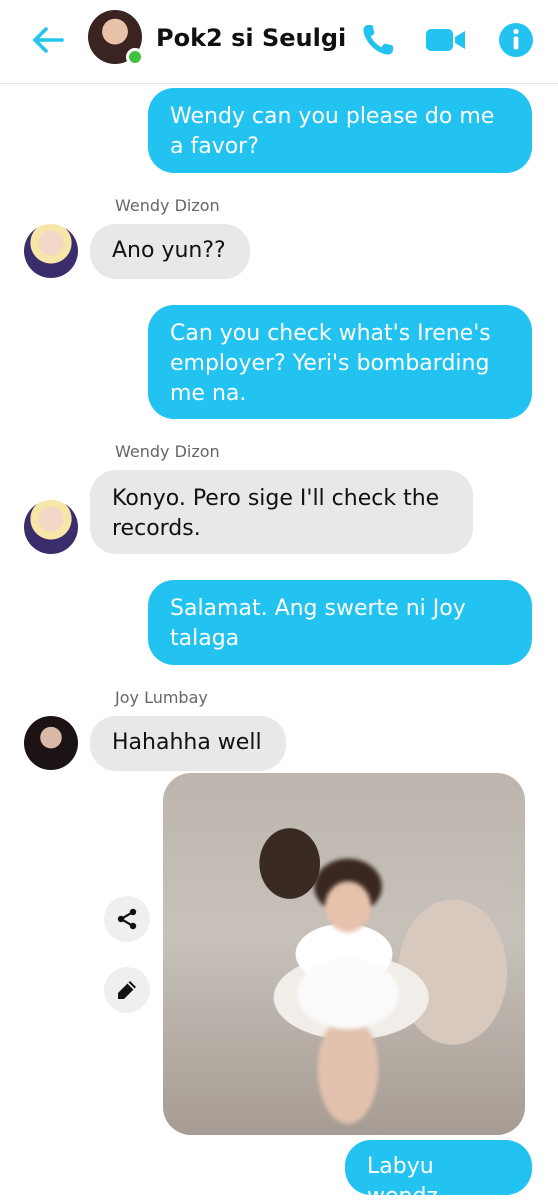 The height and width of the screenshot is (1200, 558). Describe the element at coordinates (281, 512) in the screenshot. I see `incoming-message: Konyo. Pero sige I'll check the records.` at that location.